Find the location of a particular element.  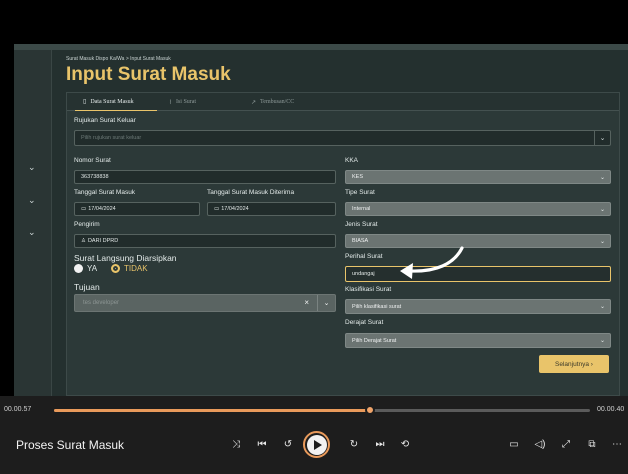

shuffle-icon: ⤨ is located at coordinates (236, 444).